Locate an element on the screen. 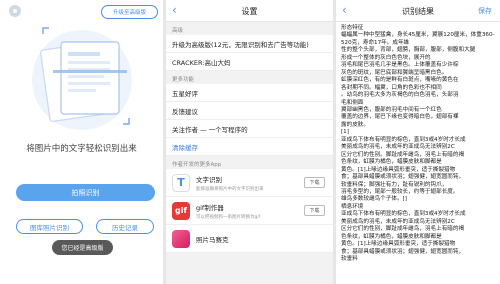 This screenshot has width=500, height=284. app-name: gif制作器 is located at coordinates (210, 207).